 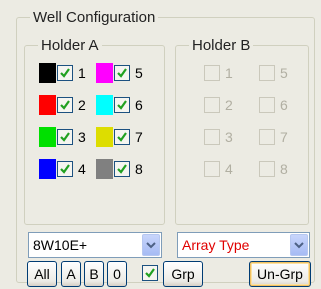 I want to click on array-type-value: Array Type, so click(x=216, y=245).